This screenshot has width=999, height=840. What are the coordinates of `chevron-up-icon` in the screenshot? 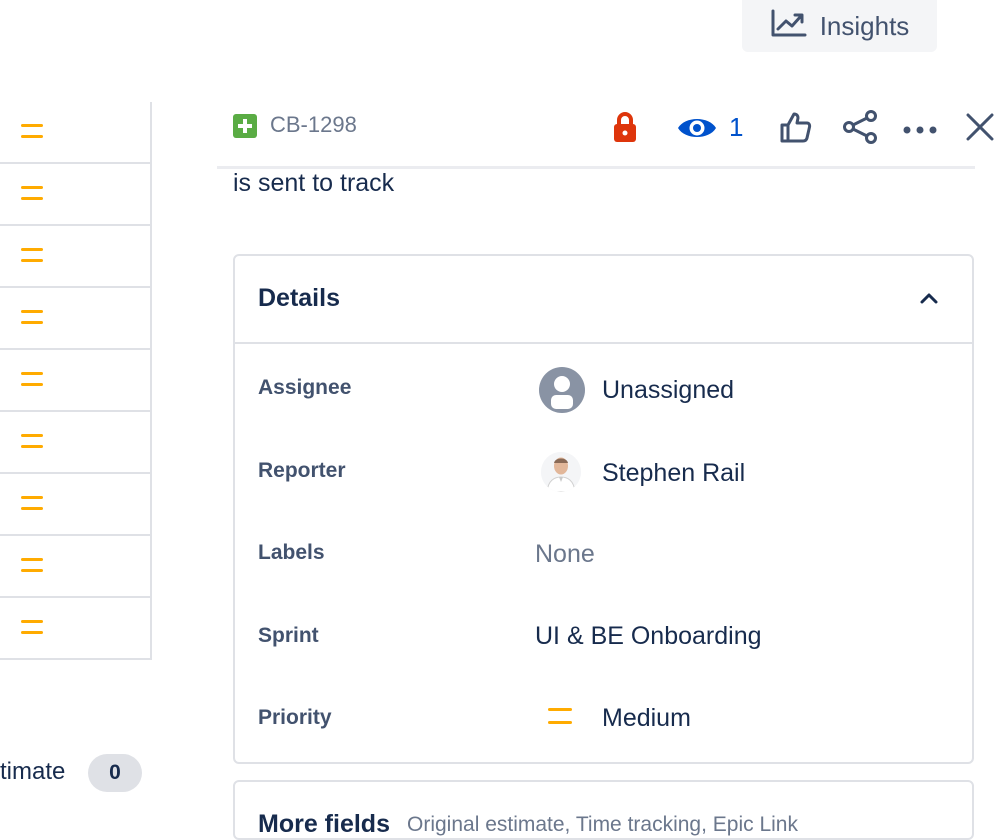 It's located at (929, 298).